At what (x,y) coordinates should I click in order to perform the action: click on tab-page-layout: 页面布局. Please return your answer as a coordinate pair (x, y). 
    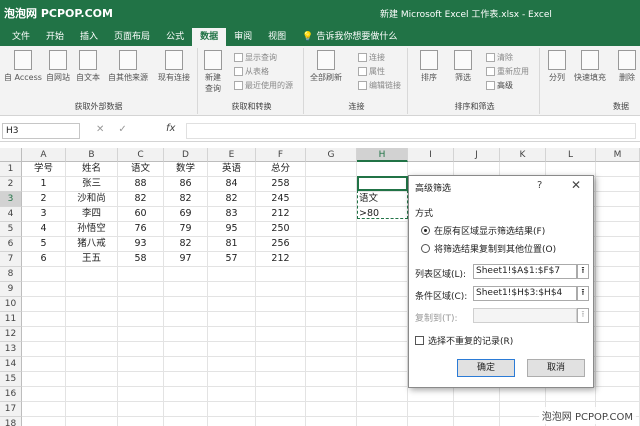
    Looking at the image, I should click on (132, 37).